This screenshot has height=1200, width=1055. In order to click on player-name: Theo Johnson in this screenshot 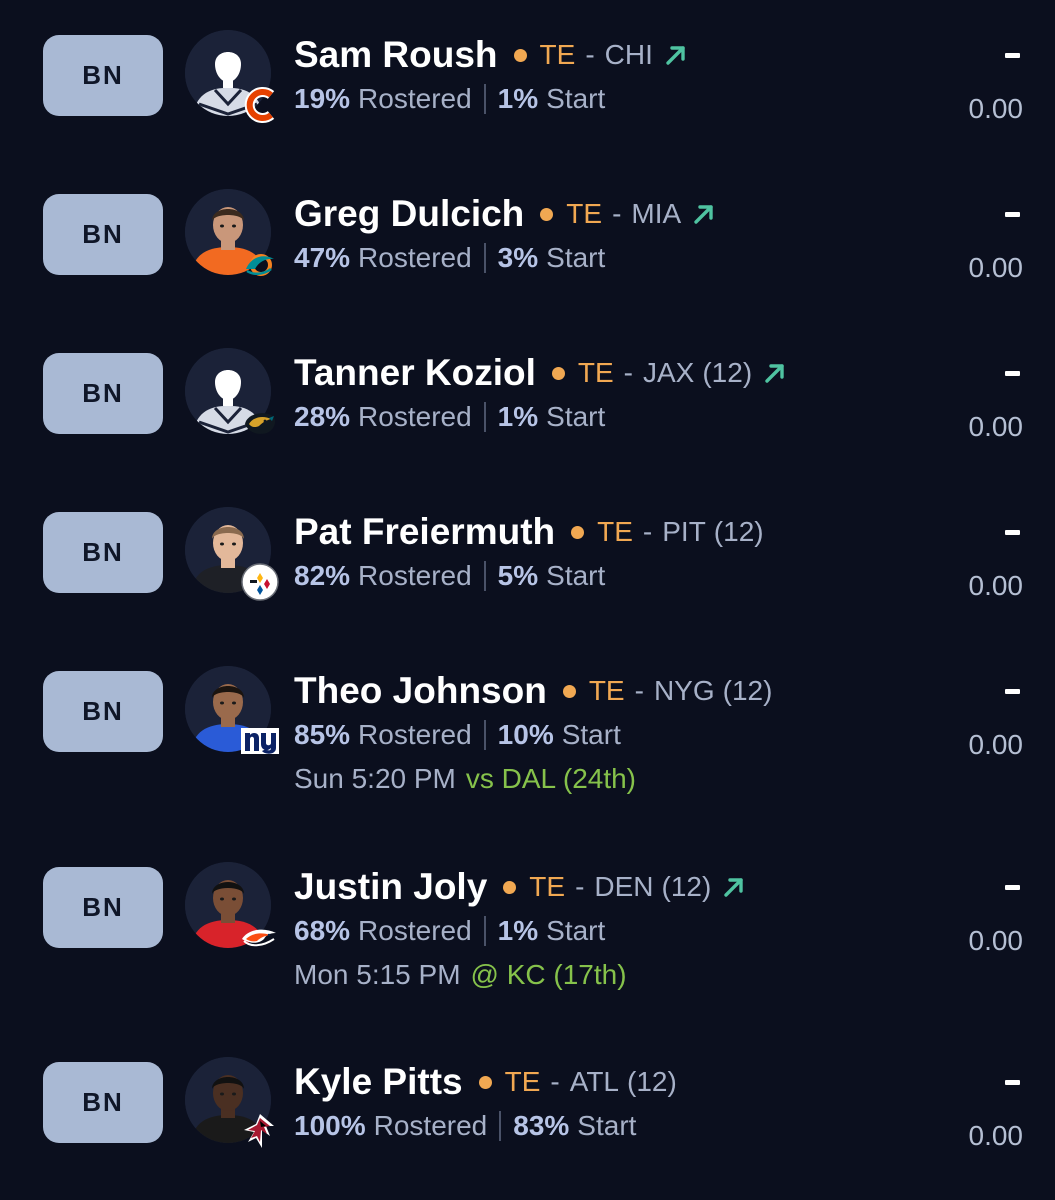, I will do `click(420, 691)`.